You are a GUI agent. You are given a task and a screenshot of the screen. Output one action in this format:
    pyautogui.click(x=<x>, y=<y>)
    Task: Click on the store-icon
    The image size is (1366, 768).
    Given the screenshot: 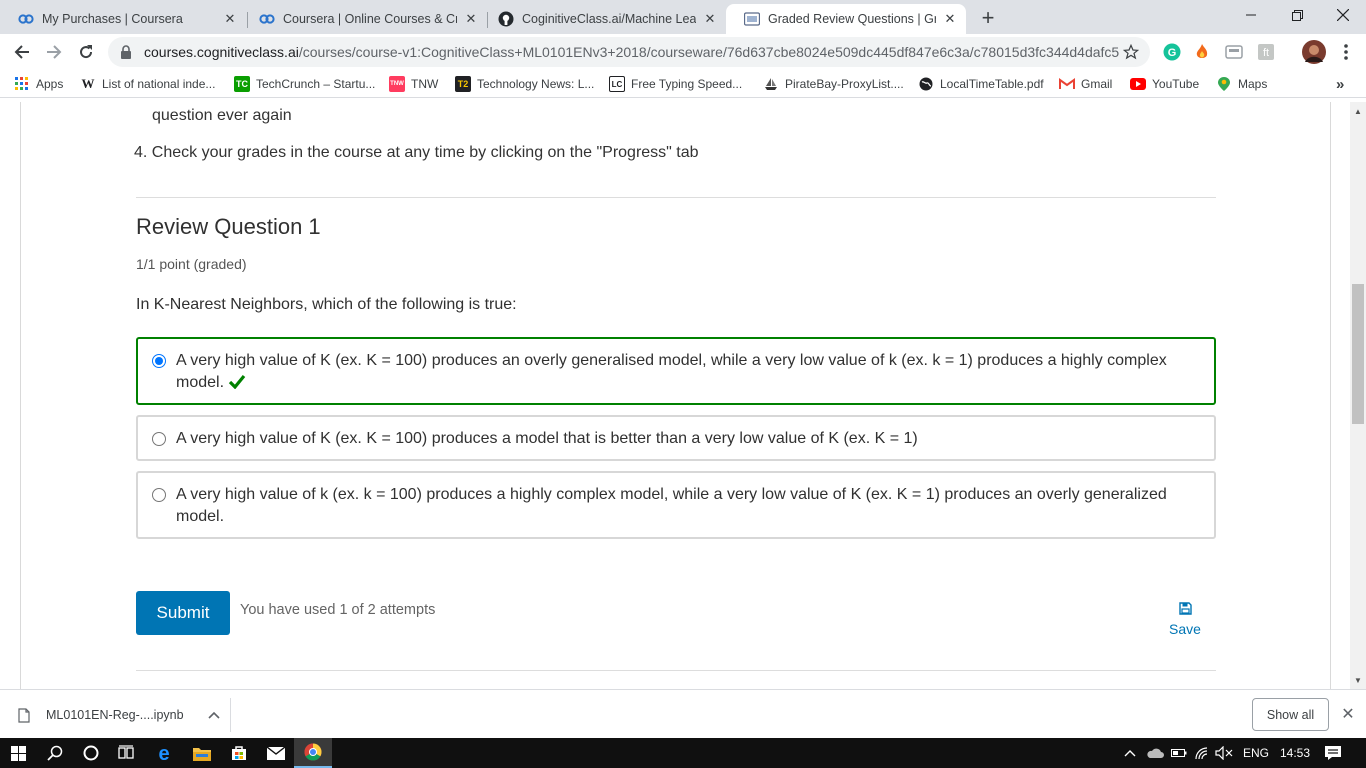 What is the action you would take?
    pyautogui.click(x=239, y=753)
    